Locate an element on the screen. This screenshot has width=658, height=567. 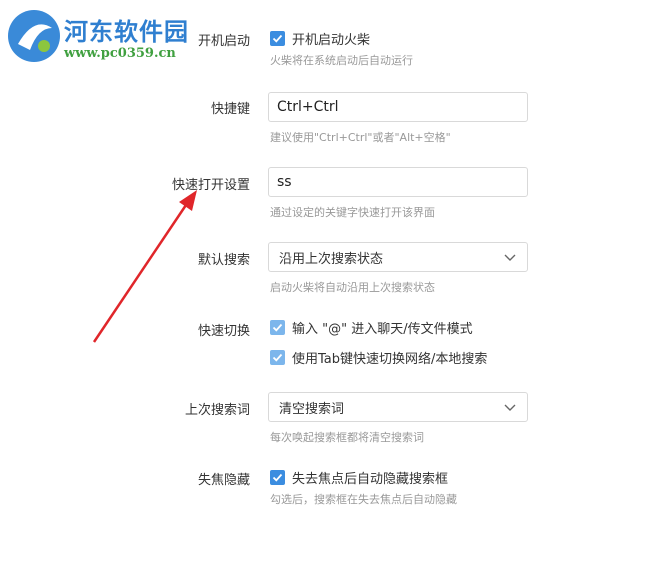
default-search-value: 沿用上次搜索状态 is located at coordinates (331, 259).